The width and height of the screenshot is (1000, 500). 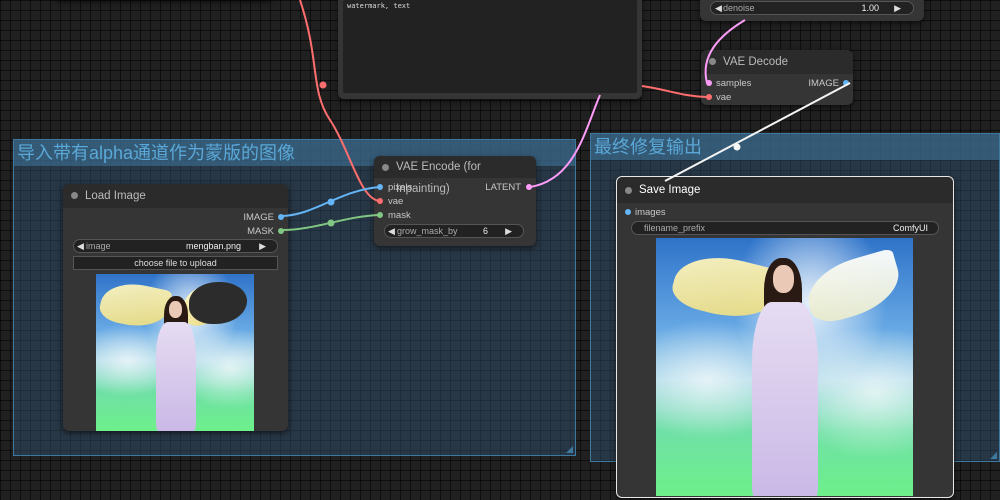 I want to click on latent-link-top, so click(x=725, y=51).